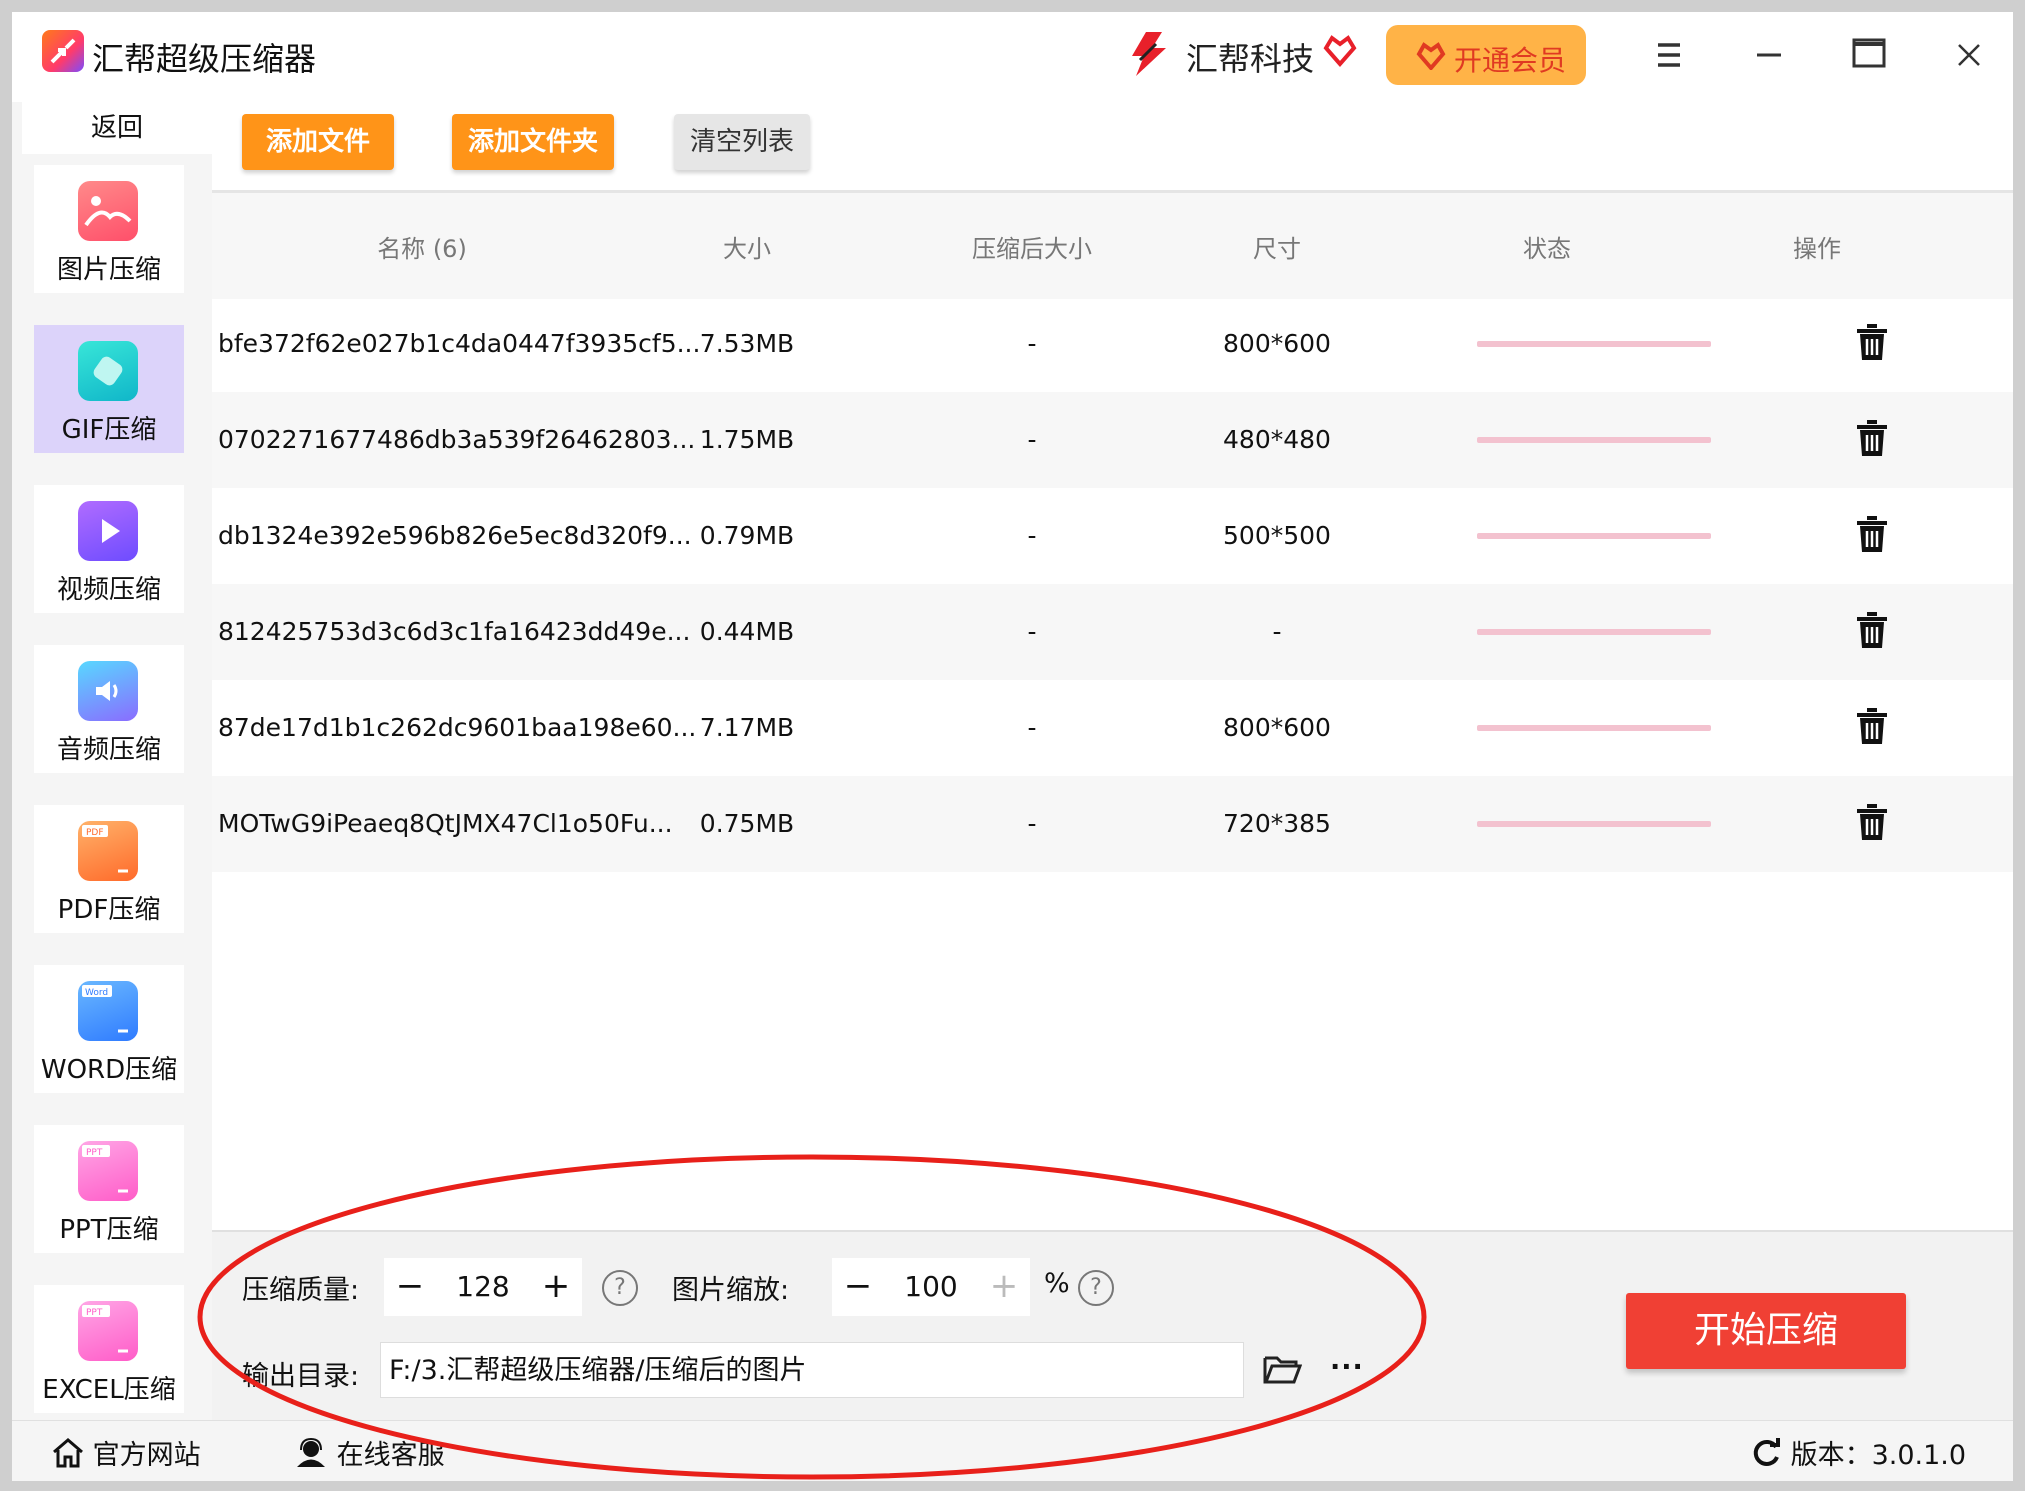  I want to click on excel-icon: PPT, so click(108, 1331).